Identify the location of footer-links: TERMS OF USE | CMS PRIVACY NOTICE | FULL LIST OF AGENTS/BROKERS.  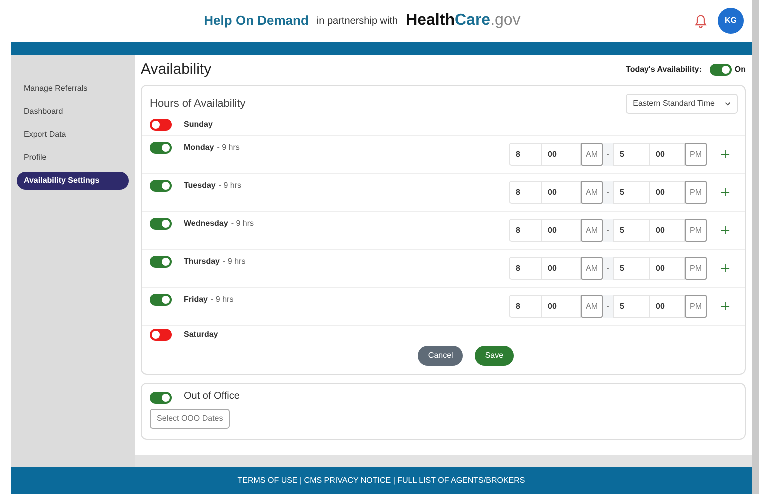
(382, 480).